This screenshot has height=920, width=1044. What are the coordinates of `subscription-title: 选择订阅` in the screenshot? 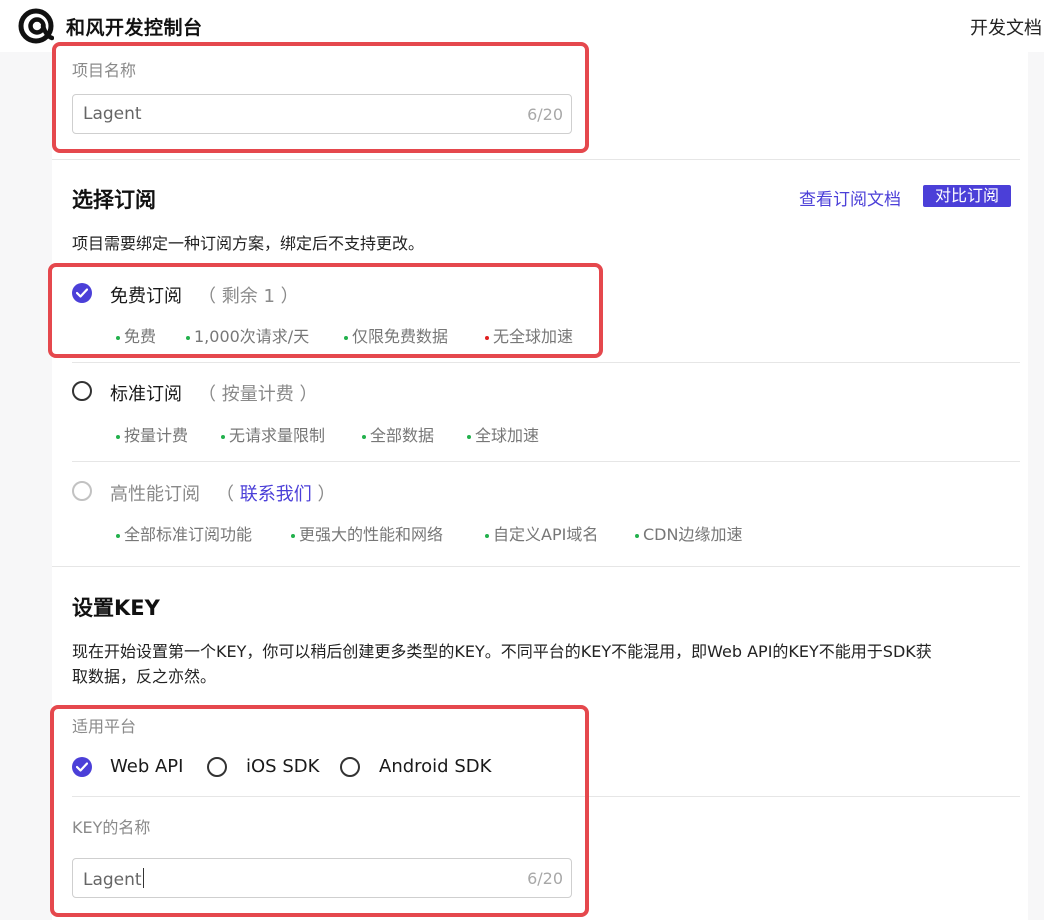 It's located at (114, 200).